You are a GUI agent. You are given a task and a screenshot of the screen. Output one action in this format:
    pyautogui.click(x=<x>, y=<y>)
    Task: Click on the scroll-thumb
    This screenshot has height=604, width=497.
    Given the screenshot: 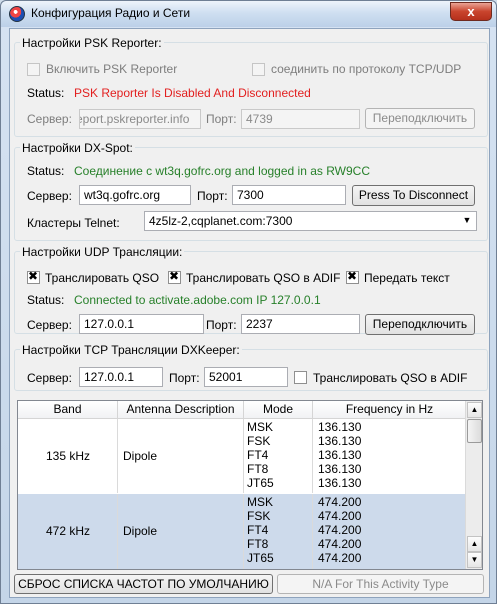 What is the action you would take?
    pyautogui.click(x=474, y=431)
    